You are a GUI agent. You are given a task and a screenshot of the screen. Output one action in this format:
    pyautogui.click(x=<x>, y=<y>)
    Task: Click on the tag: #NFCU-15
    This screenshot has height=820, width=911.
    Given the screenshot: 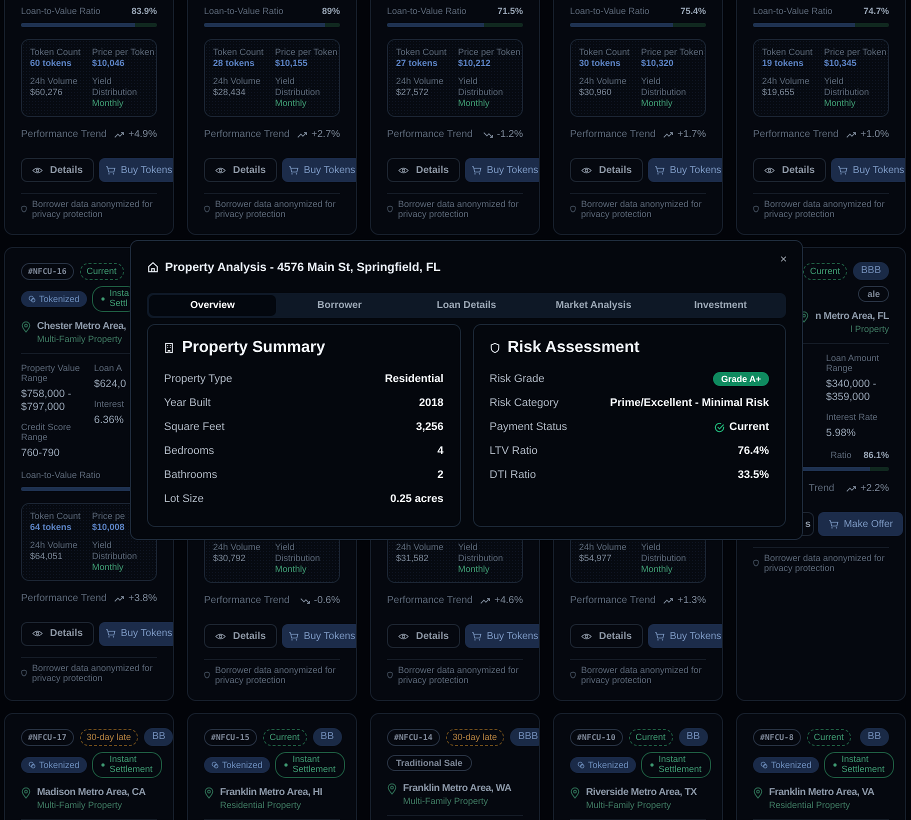 What is the action you would take?
    pyautogui.click(x=230, y=737)
    